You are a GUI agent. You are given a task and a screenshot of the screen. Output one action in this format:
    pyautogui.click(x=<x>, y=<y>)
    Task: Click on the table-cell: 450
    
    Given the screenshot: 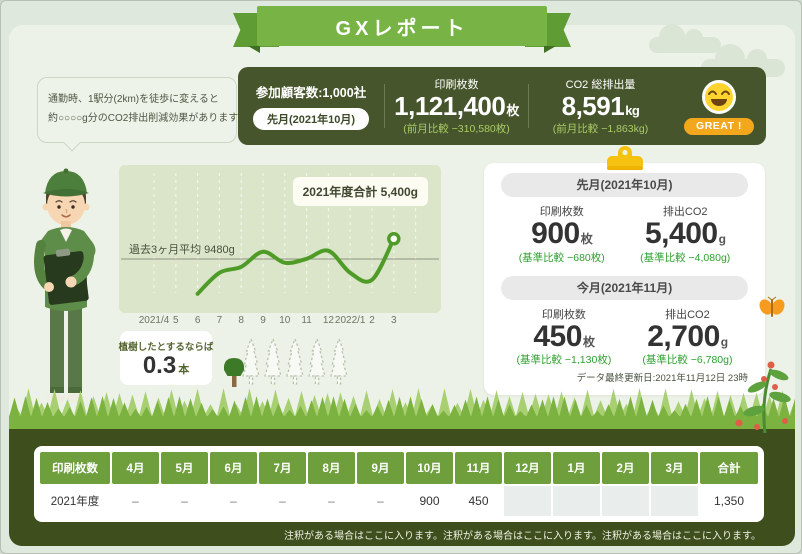 What is the action you would take?
    pyautogui.click(x=478, y=501)
    